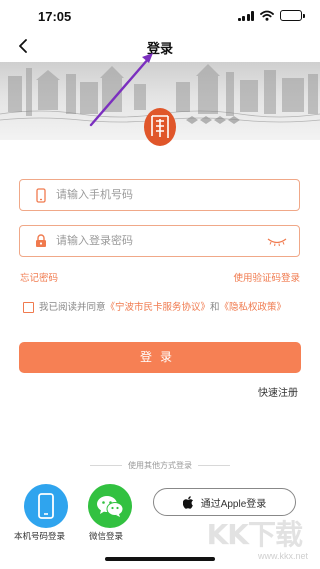 The width and height of the screenshot is (320, 569). Describe the element at coordinates (160, 559) in the screenshot. I see `home-indicator` at that location.